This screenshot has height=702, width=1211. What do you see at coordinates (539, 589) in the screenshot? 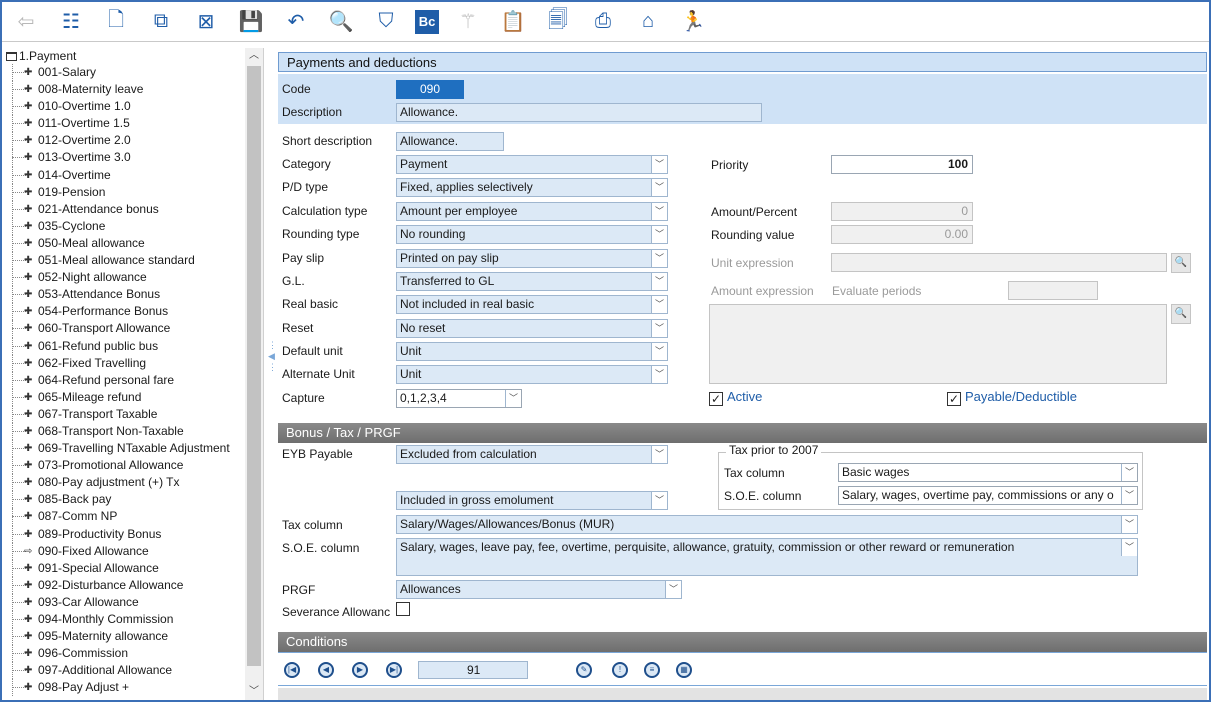
I see `prgf-select: Allowances ﹀` at bounding box center [539, 589].